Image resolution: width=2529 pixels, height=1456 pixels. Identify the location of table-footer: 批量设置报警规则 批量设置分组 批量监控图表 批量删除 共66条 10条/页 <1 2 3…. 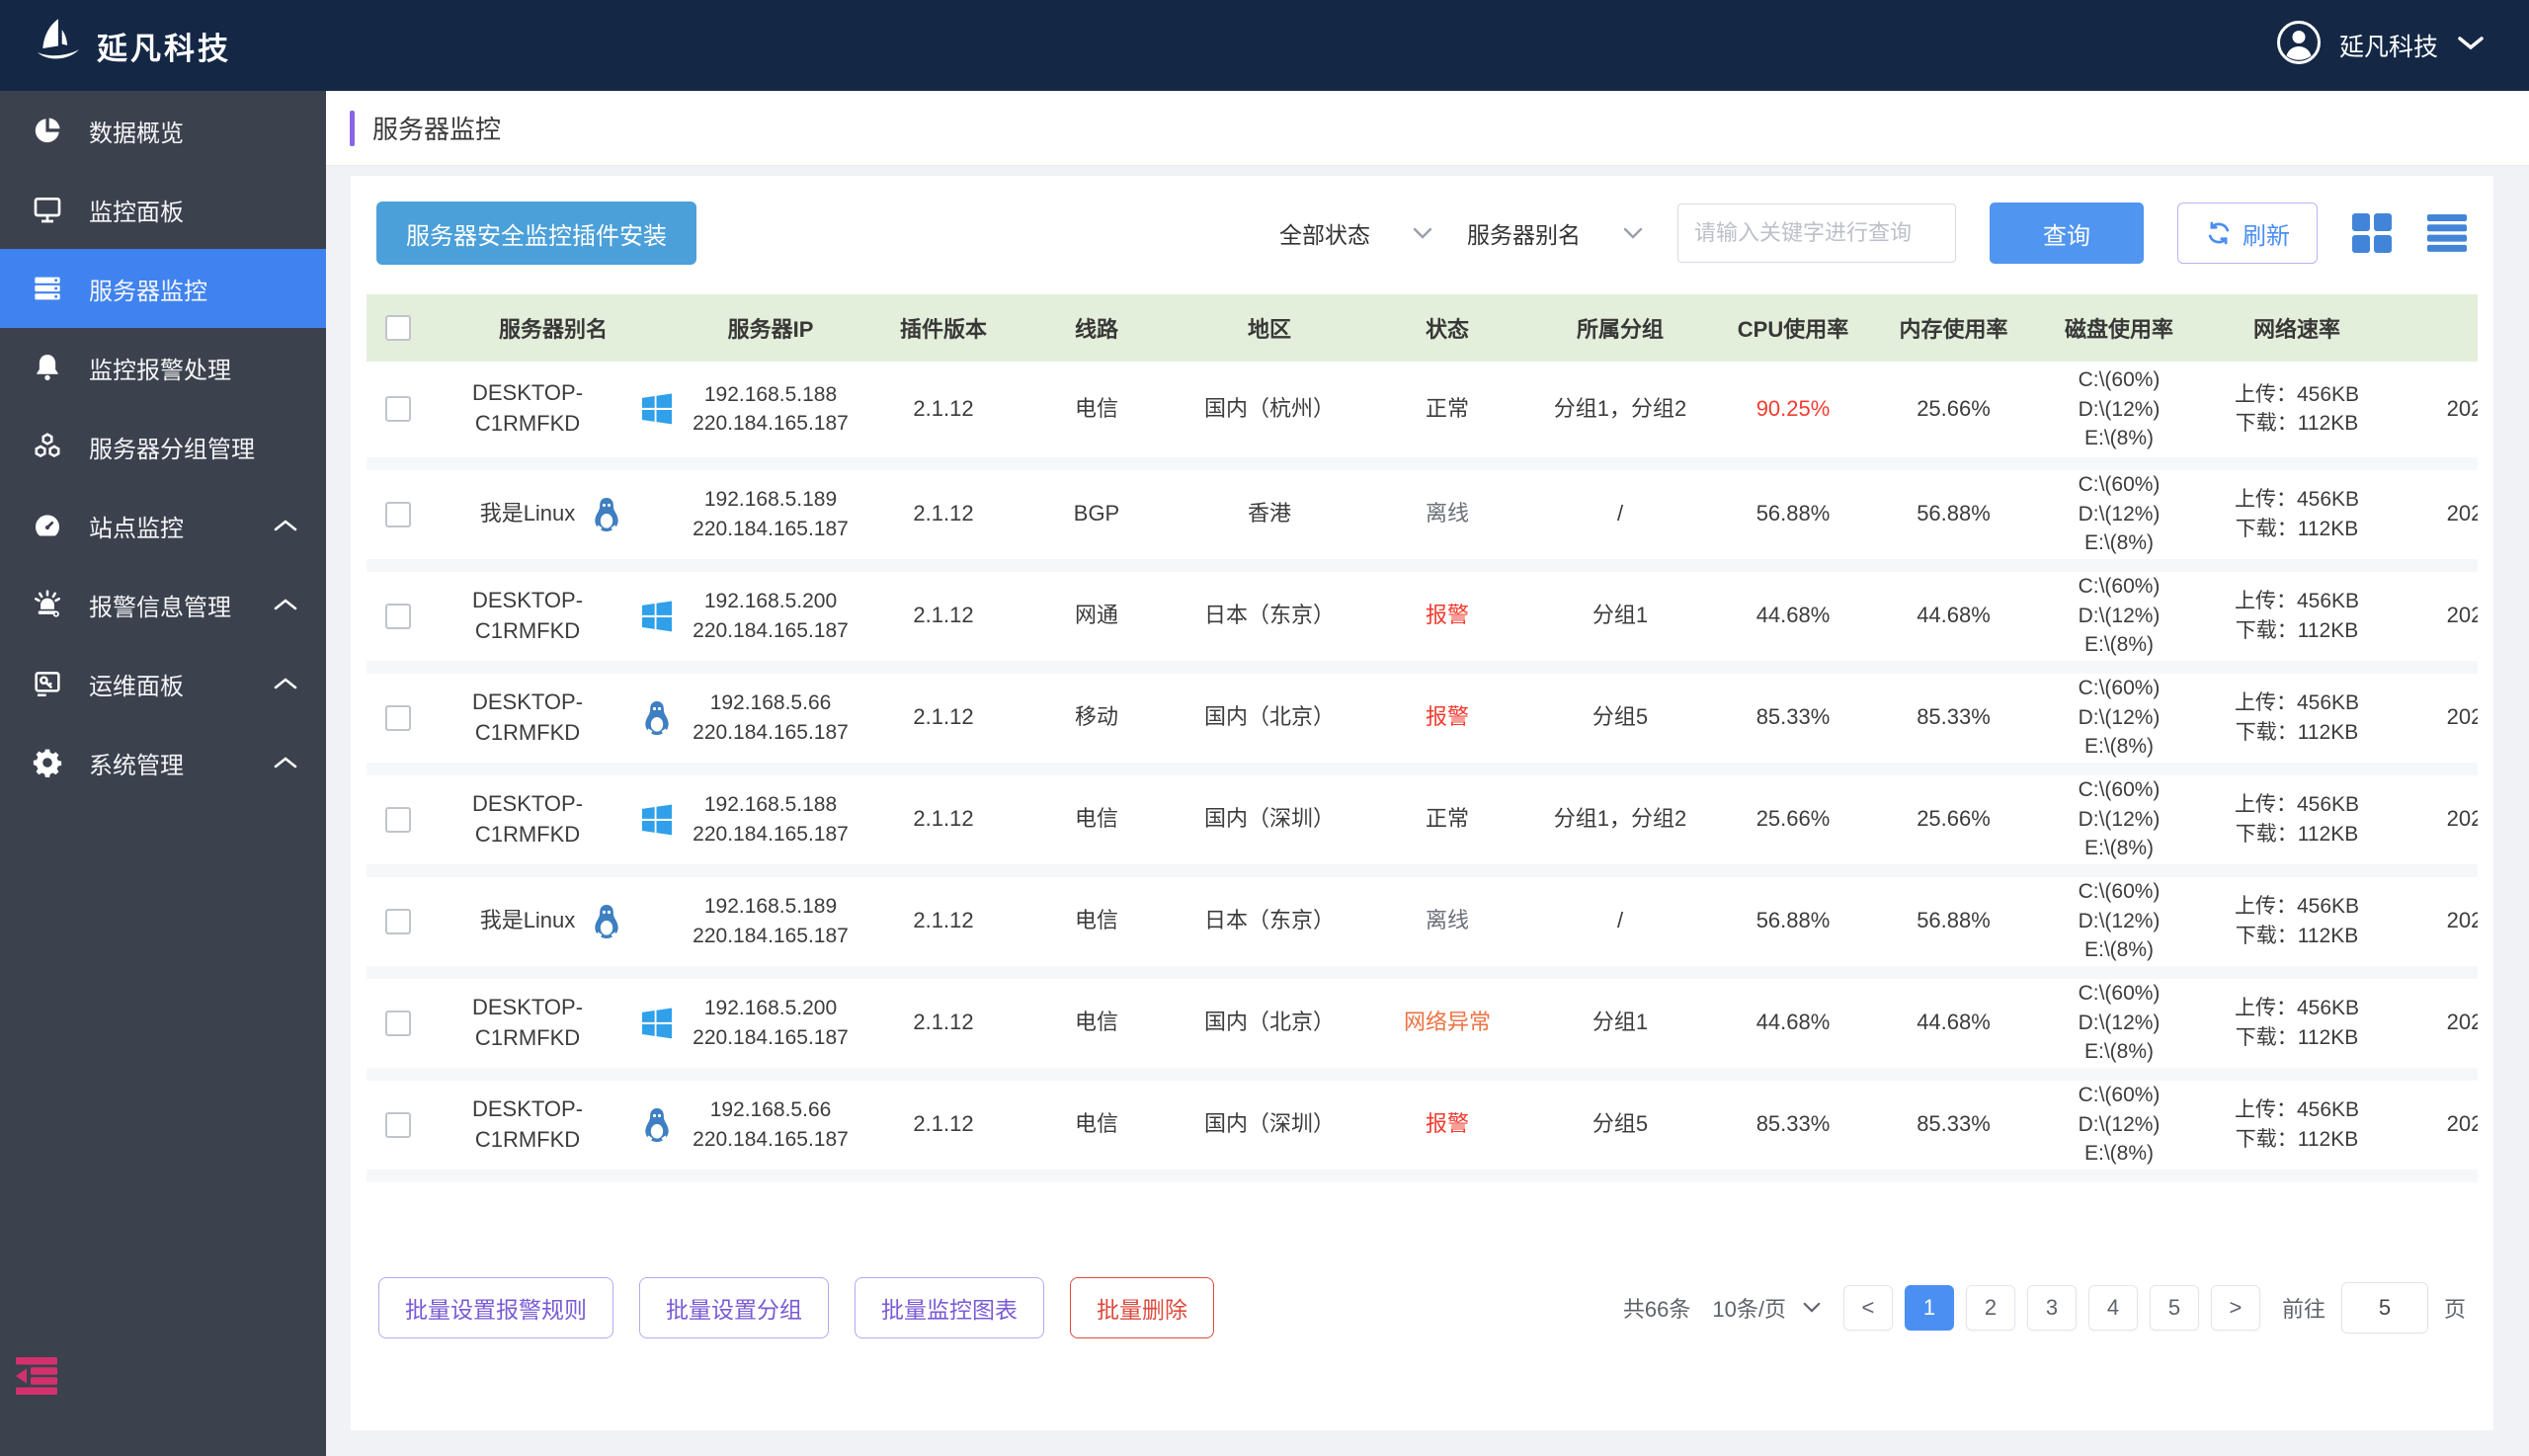
(1422, 1307).